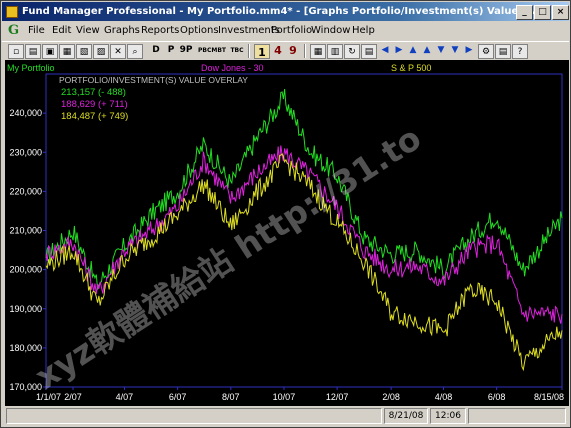  I want to click on menu-view: View, so click(88, 31).